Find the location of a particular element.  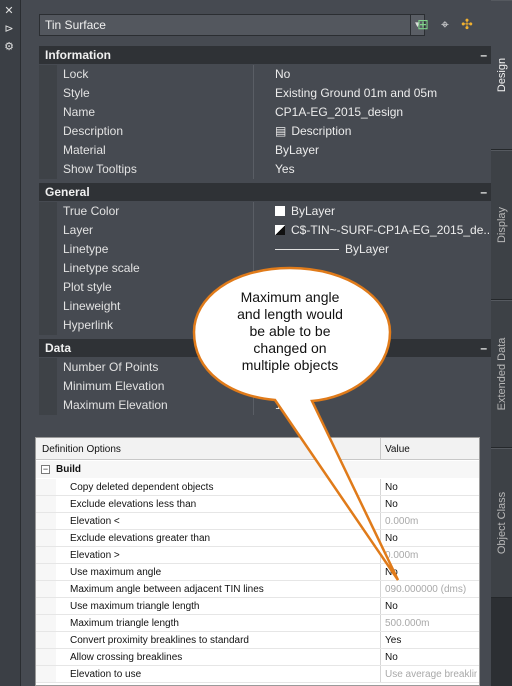

select-objects-icon: ⌖ is located at coordinates (445, 24).